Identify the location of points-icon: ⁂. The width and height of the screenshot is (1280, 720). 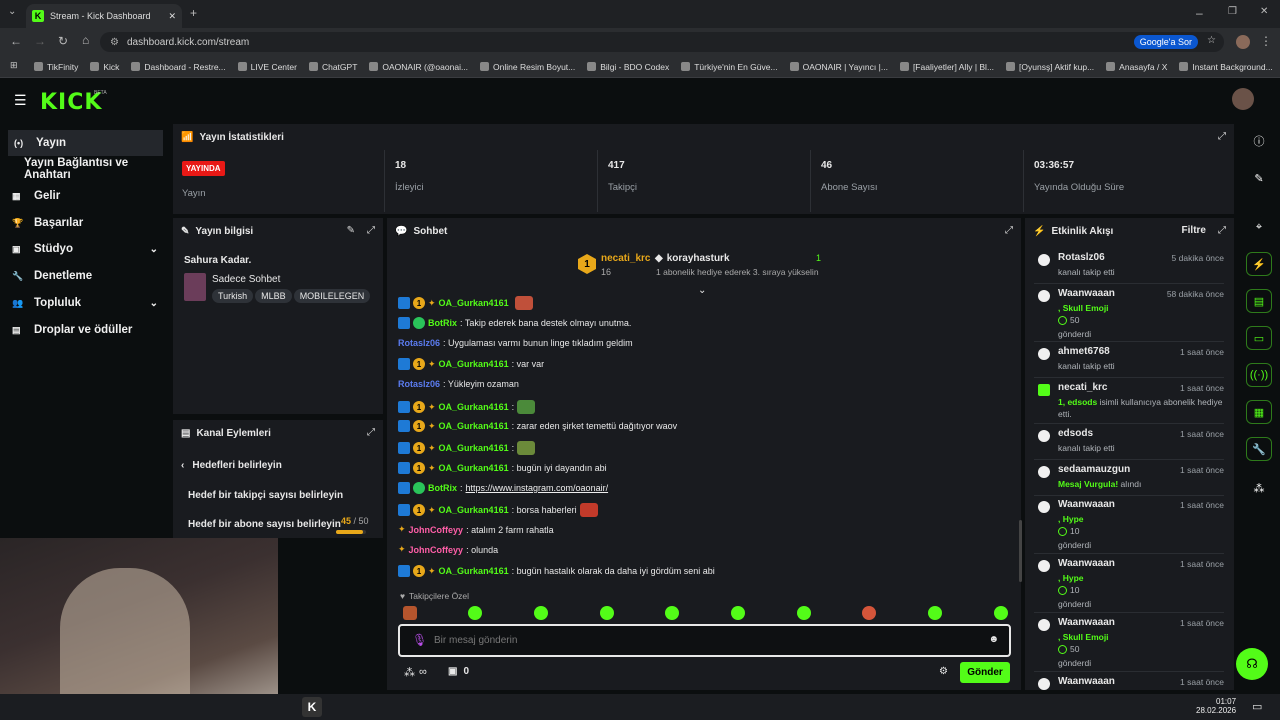
(1259, 488).